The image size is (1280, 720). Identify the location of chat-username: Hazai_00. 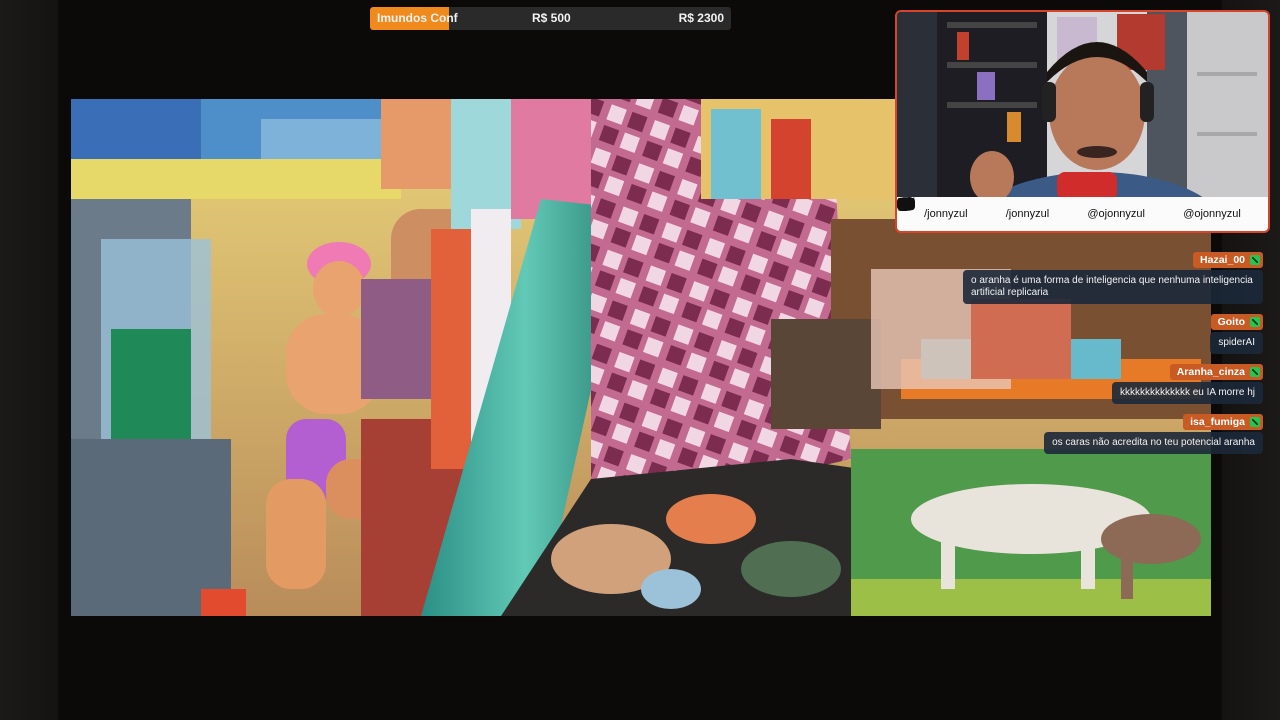
(1228, 260).